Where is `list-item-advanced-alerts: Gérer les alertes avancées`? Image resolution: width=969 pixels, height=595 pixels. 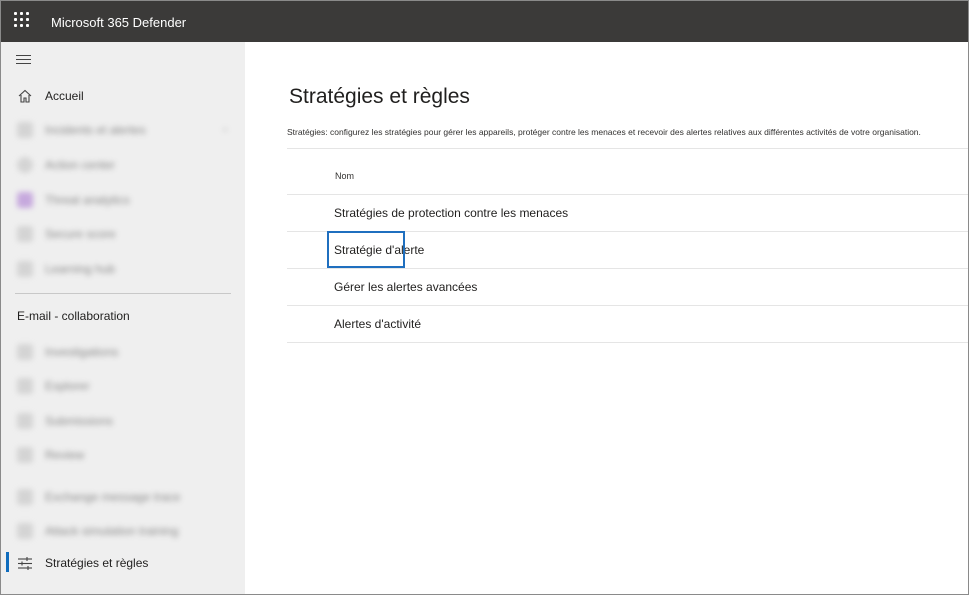 list-item-advanced-alerts: Gérer les alertes avancées is located at coordinates (627, 287).